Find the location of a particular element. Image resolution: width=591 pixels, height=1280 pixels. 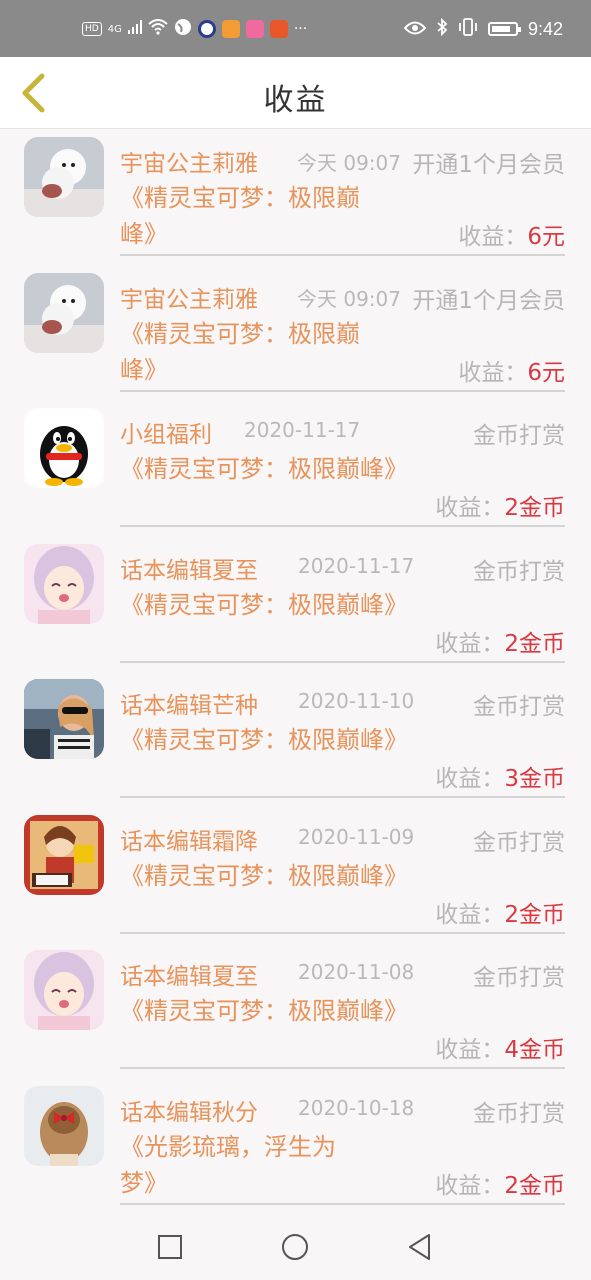

earning-date: 2020-11-10 is located at coordinates (356, 701).